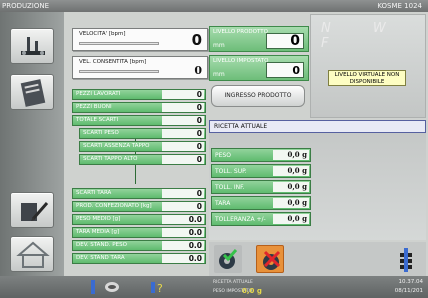 Image resolution: width=428 pixels, height=298 pixels. I want to click on clock-time: 10.37.04, so click(411, 282).